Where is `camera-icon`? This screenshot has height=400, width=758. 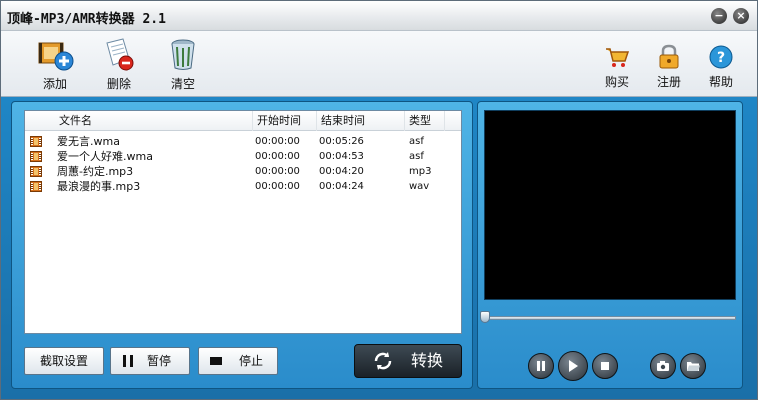
camera-icon is located at coordinates (663, 366).